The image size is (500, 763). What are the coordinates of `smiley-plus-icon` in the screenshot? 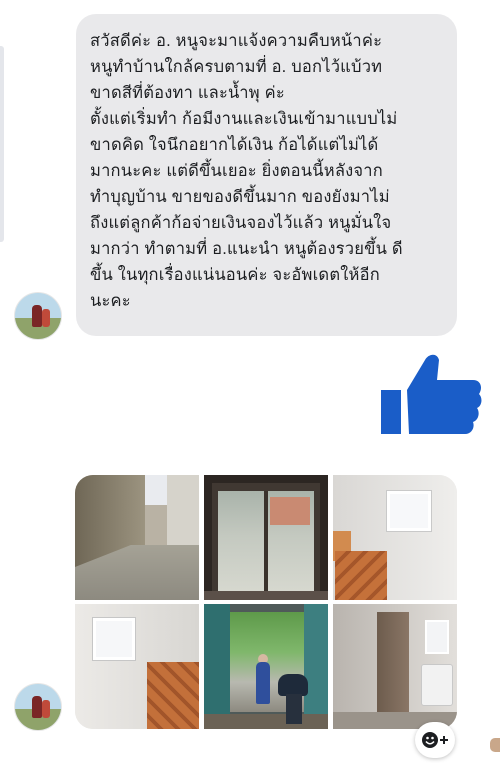 It's located at (435, 740).